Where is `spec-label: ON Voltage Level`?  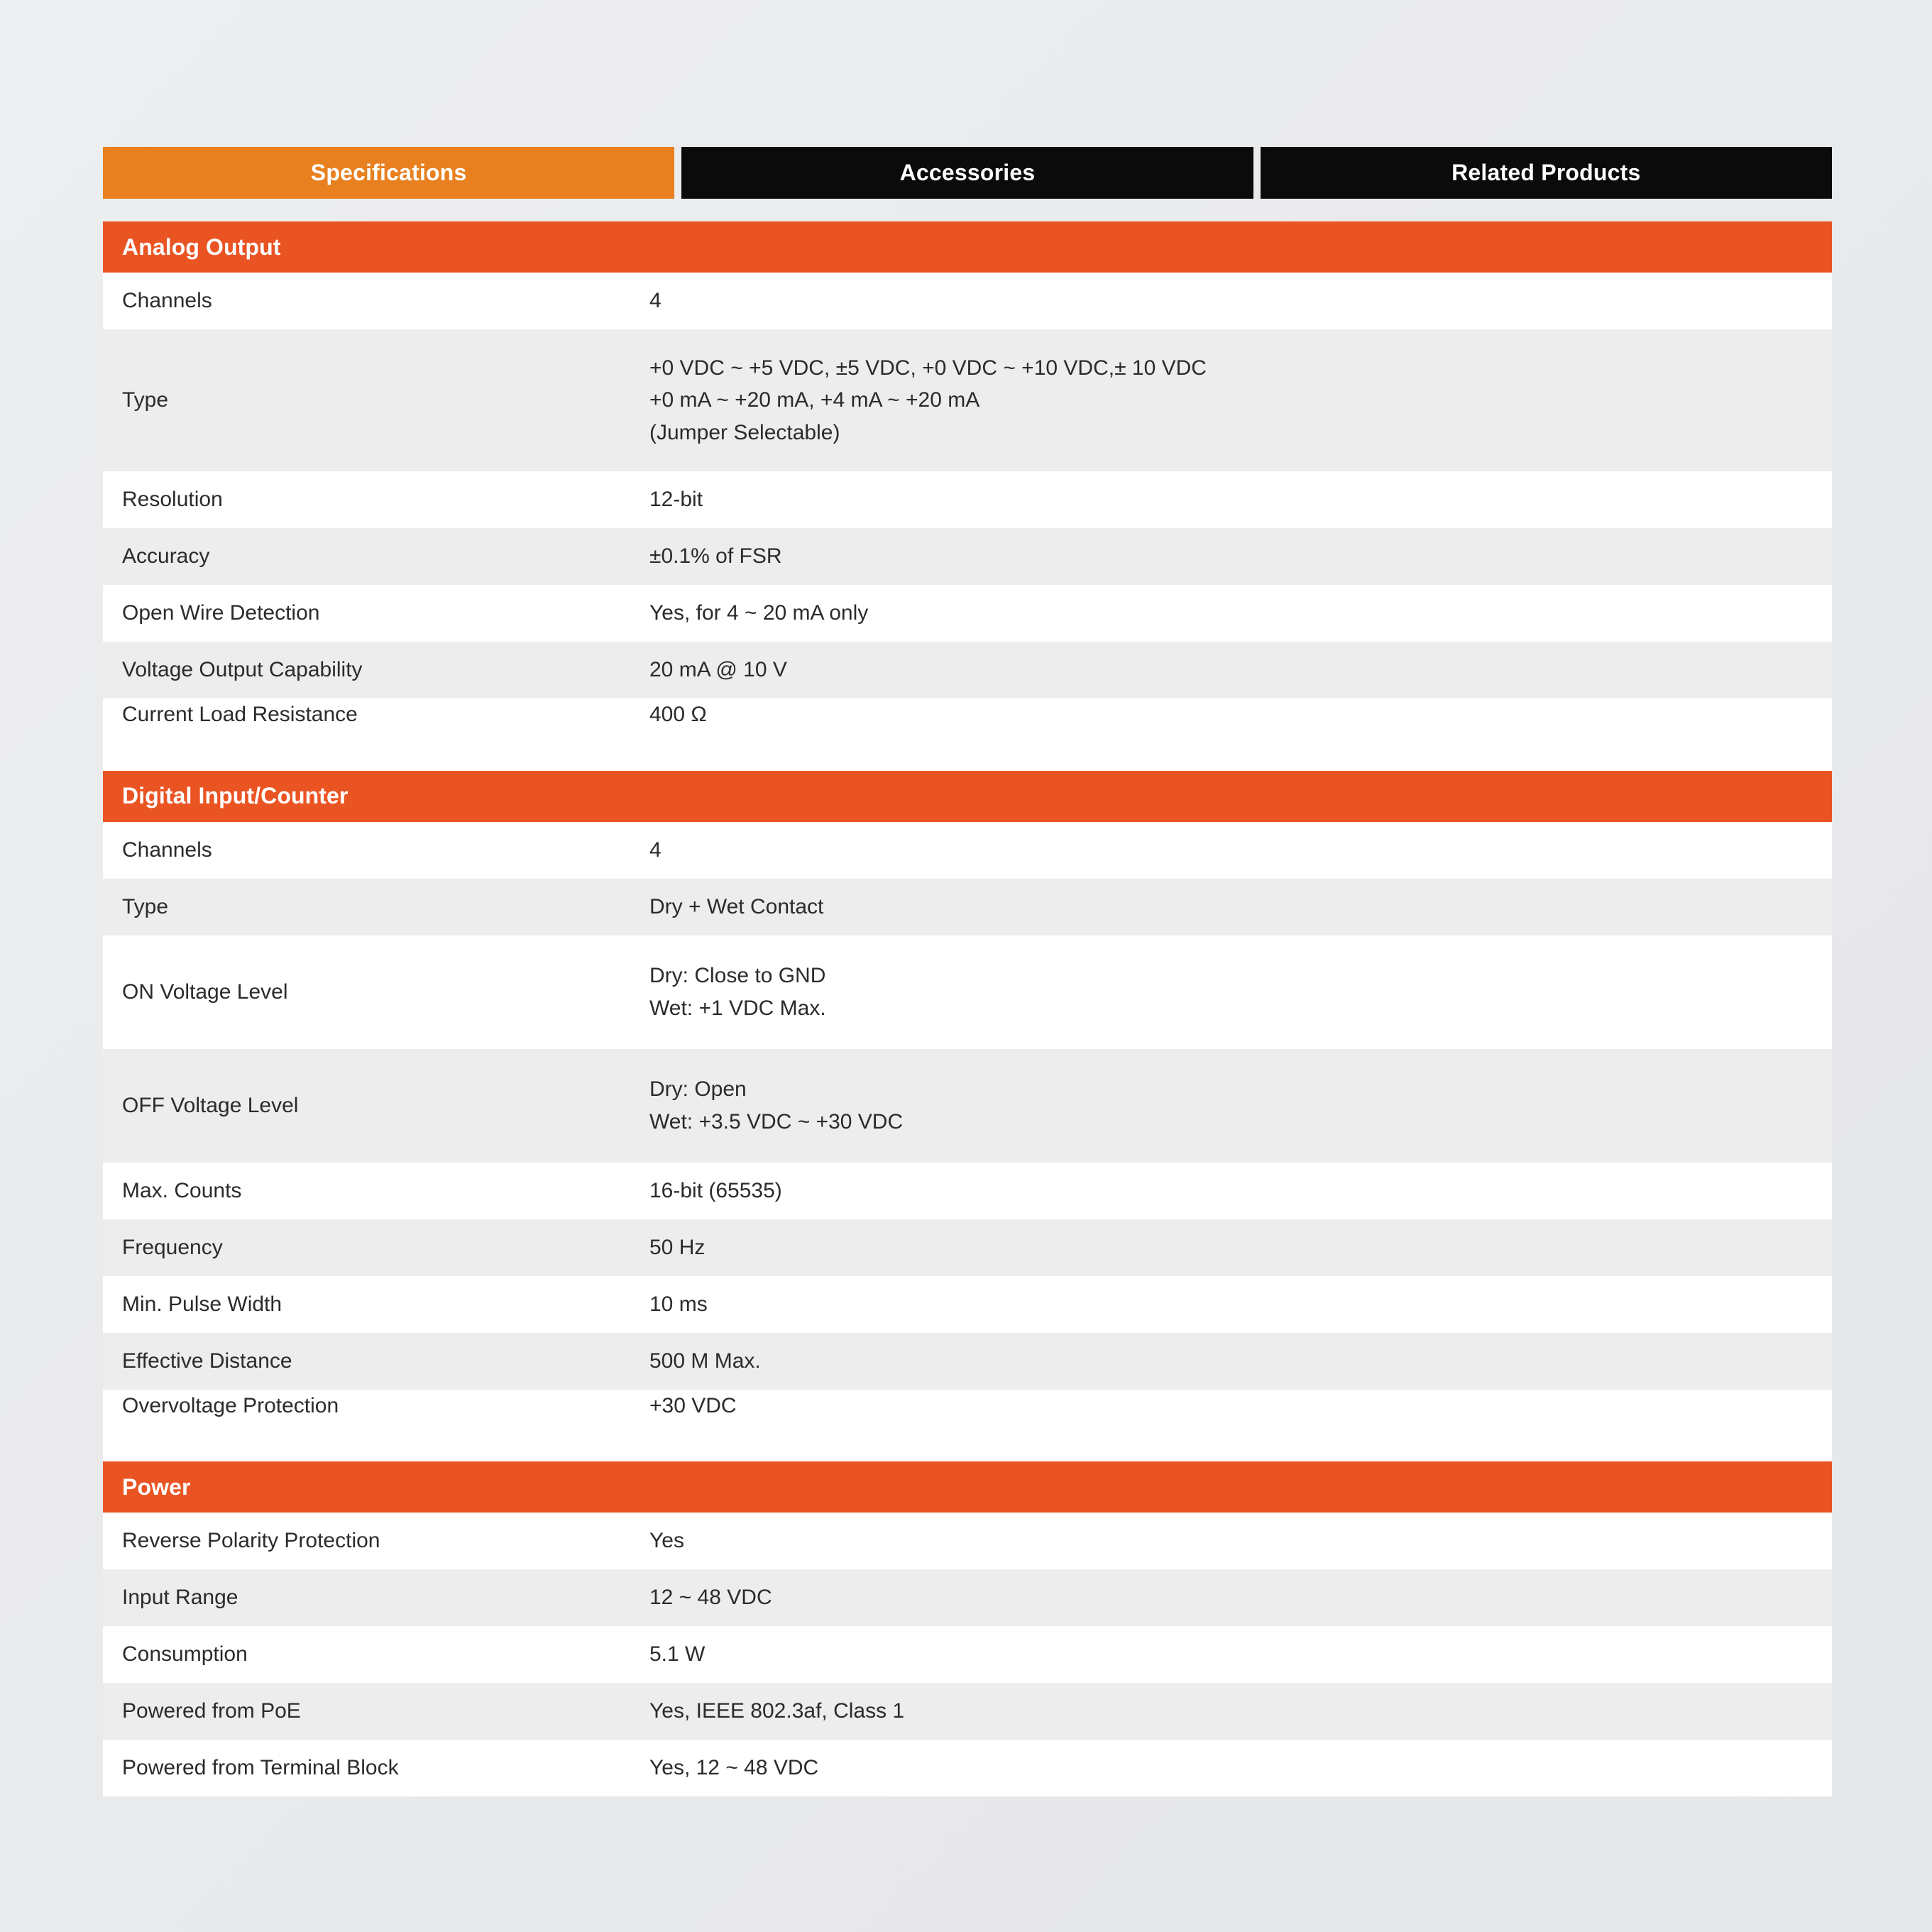
spec-label: ON Voltage Level is located at coordinates (205, 992).